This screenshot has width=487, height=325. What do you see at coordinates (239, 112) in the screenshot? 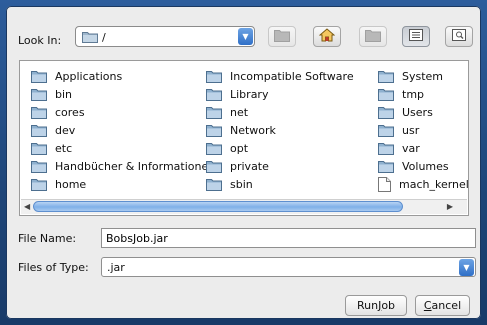
I see `list-item-label: net` at bounding box center [239, 112].